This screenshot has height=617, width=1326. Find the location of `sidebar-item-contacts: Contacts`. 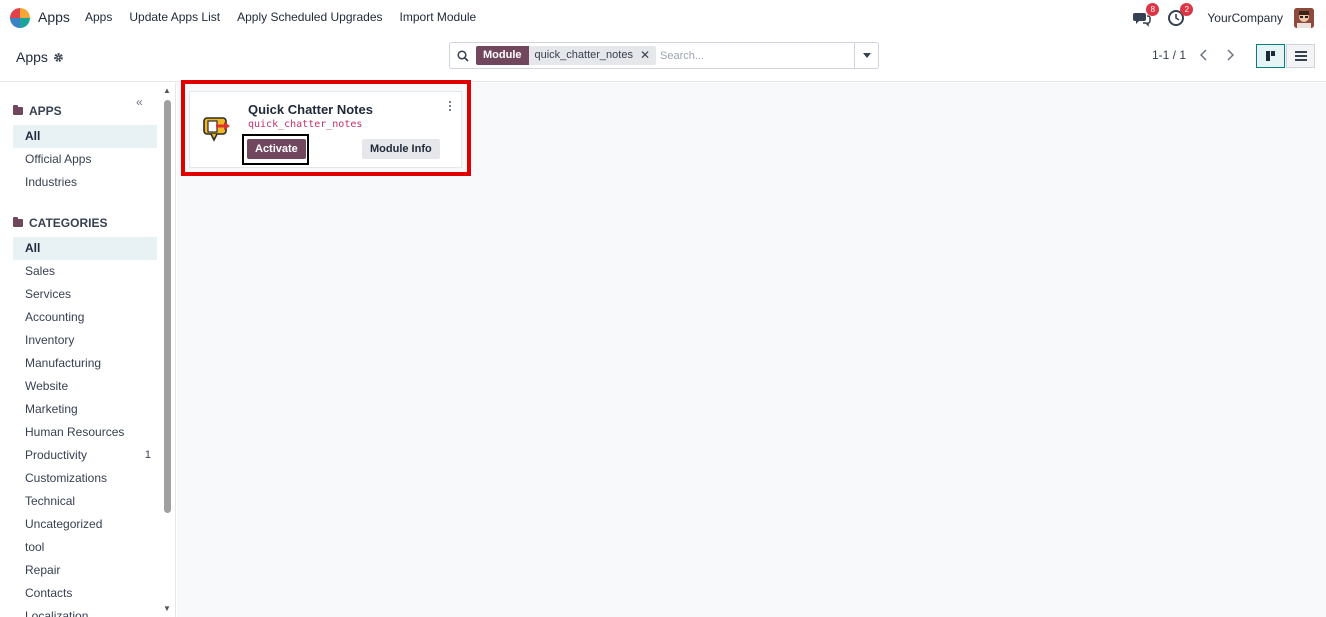

sidebar-item-contacts: Contacts is located at coordinates (85, 593).